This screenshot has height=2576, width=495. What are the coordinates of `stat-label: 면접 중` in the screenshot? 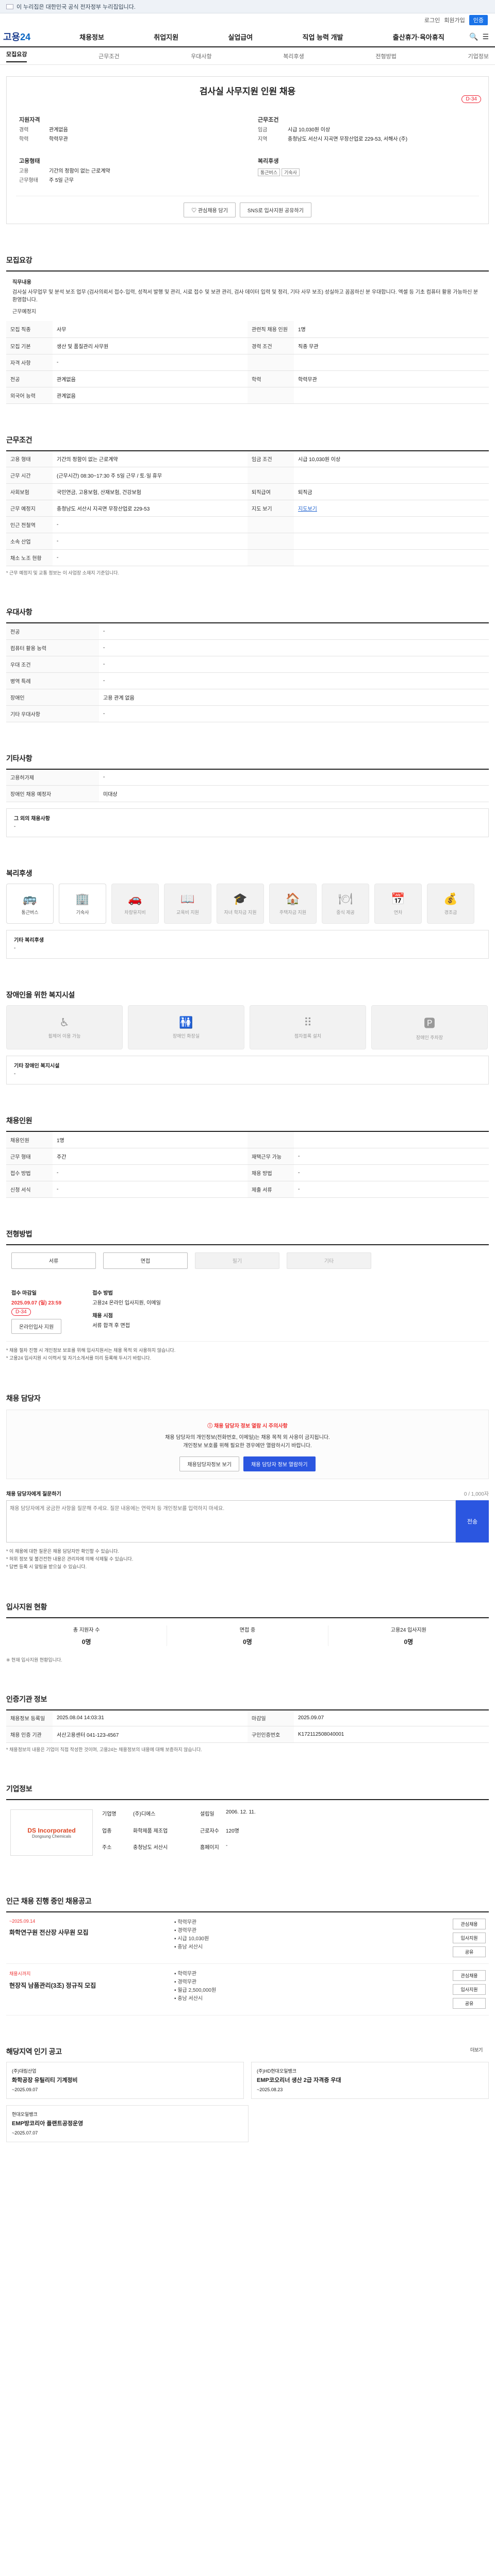 It's located at (247, 1630).